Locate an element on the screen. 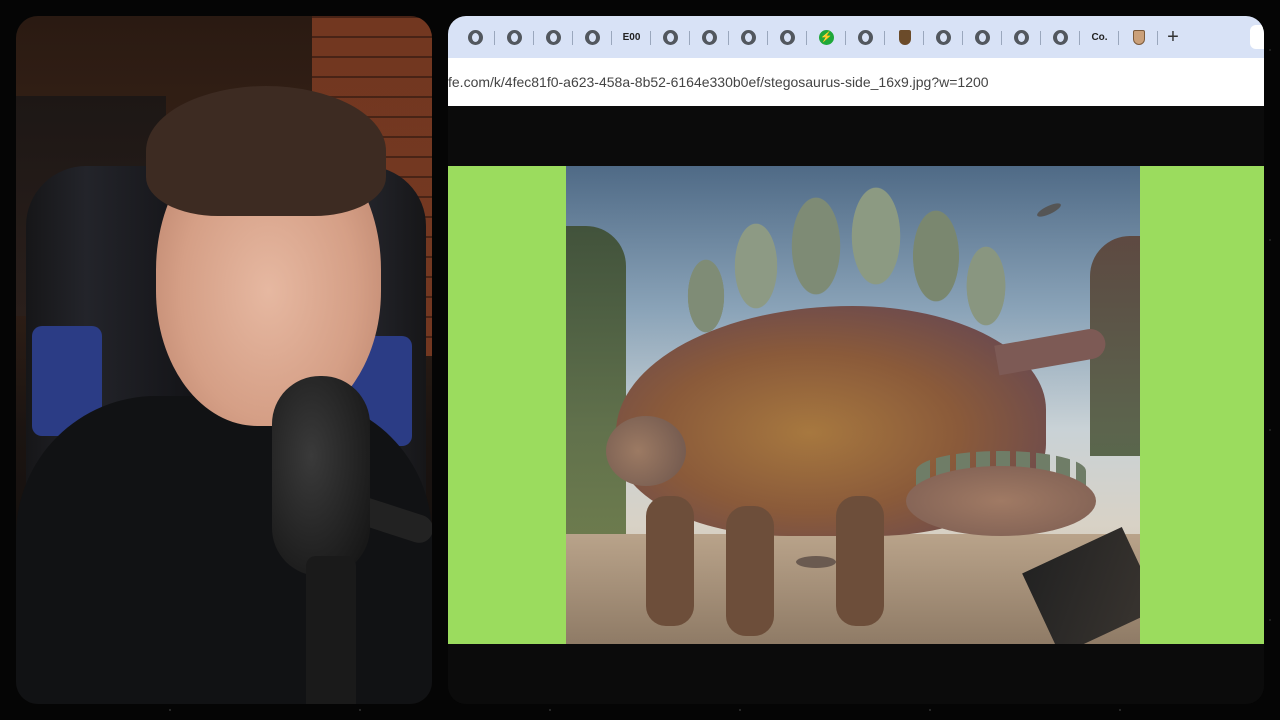 The height and width of the screenshot is (720, 1280). person-hair is located at coordinates (266, 151).